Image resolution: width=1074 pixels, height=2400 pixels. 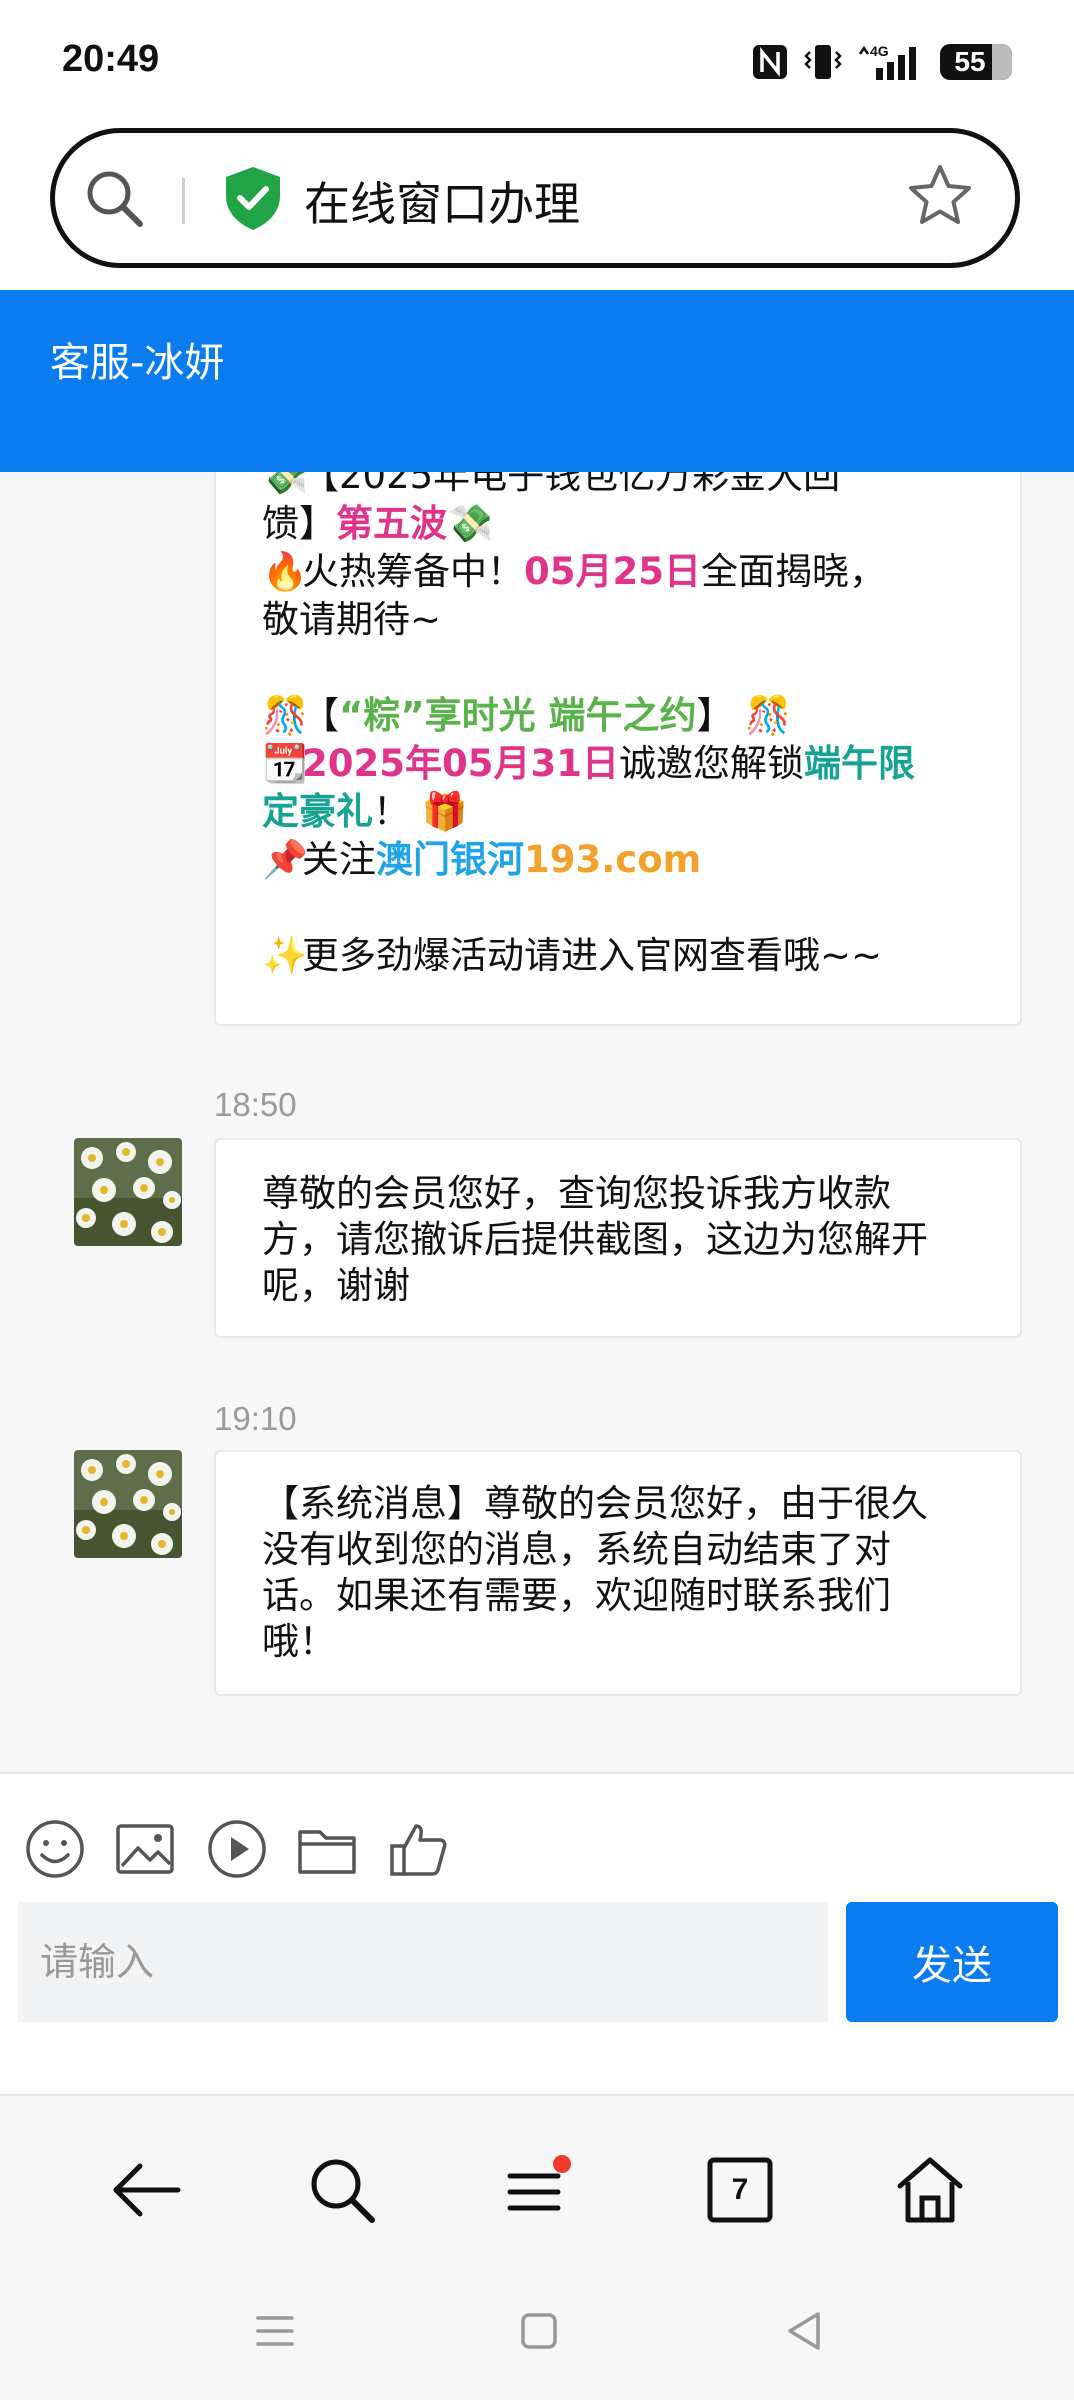 I want to click on message-time: 19:10, so click(x=255, y=1418).